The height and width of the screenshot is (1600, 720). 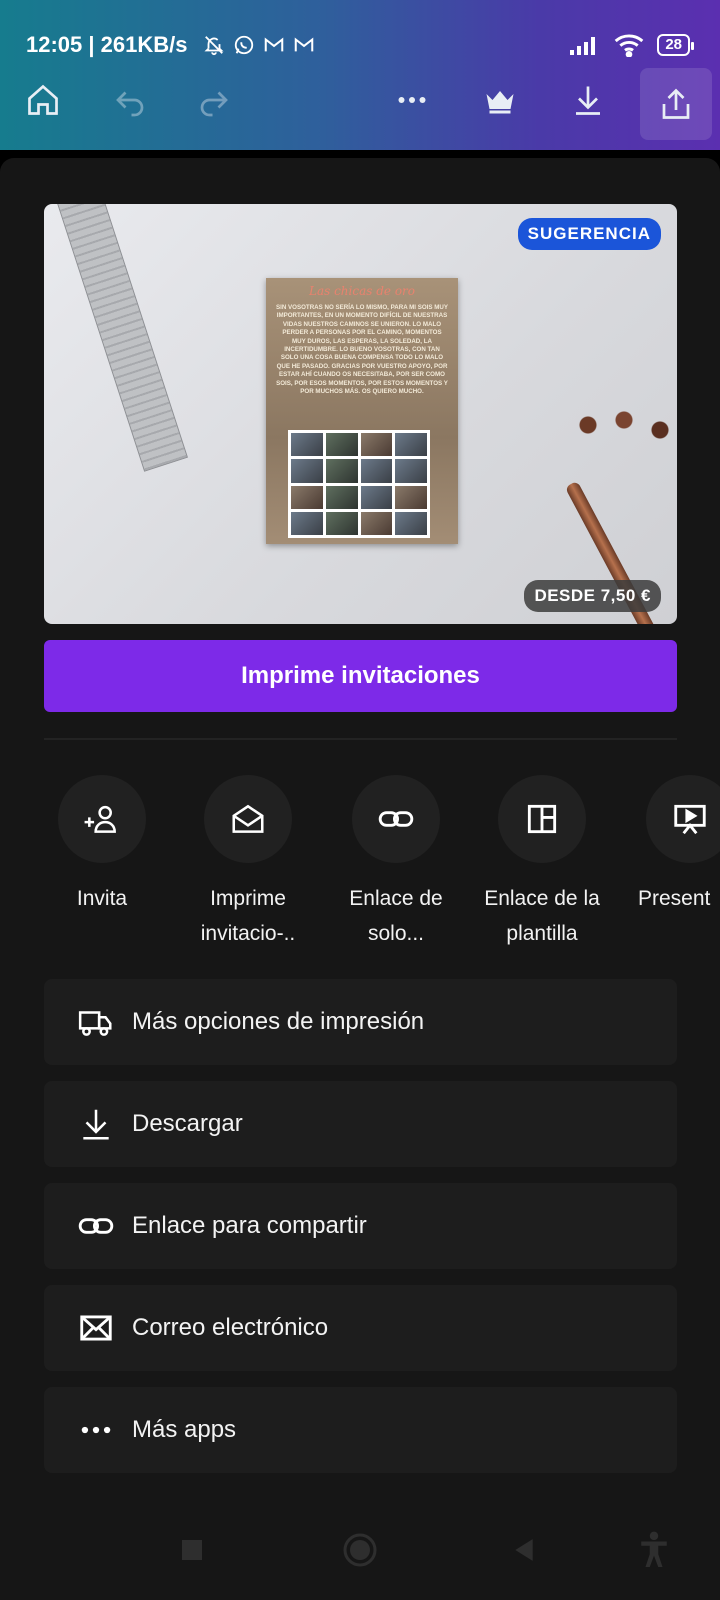 What do you see at coordinates (674, 898) in the screenshot?
I see `quick-action-label: Present` at bounding box center [674, 898].